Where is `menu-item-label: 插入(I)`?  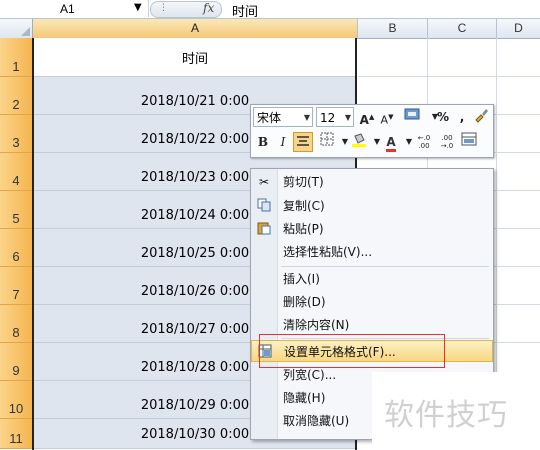
menu-item-label: 插入(I) is located at coordinates (301, 279).